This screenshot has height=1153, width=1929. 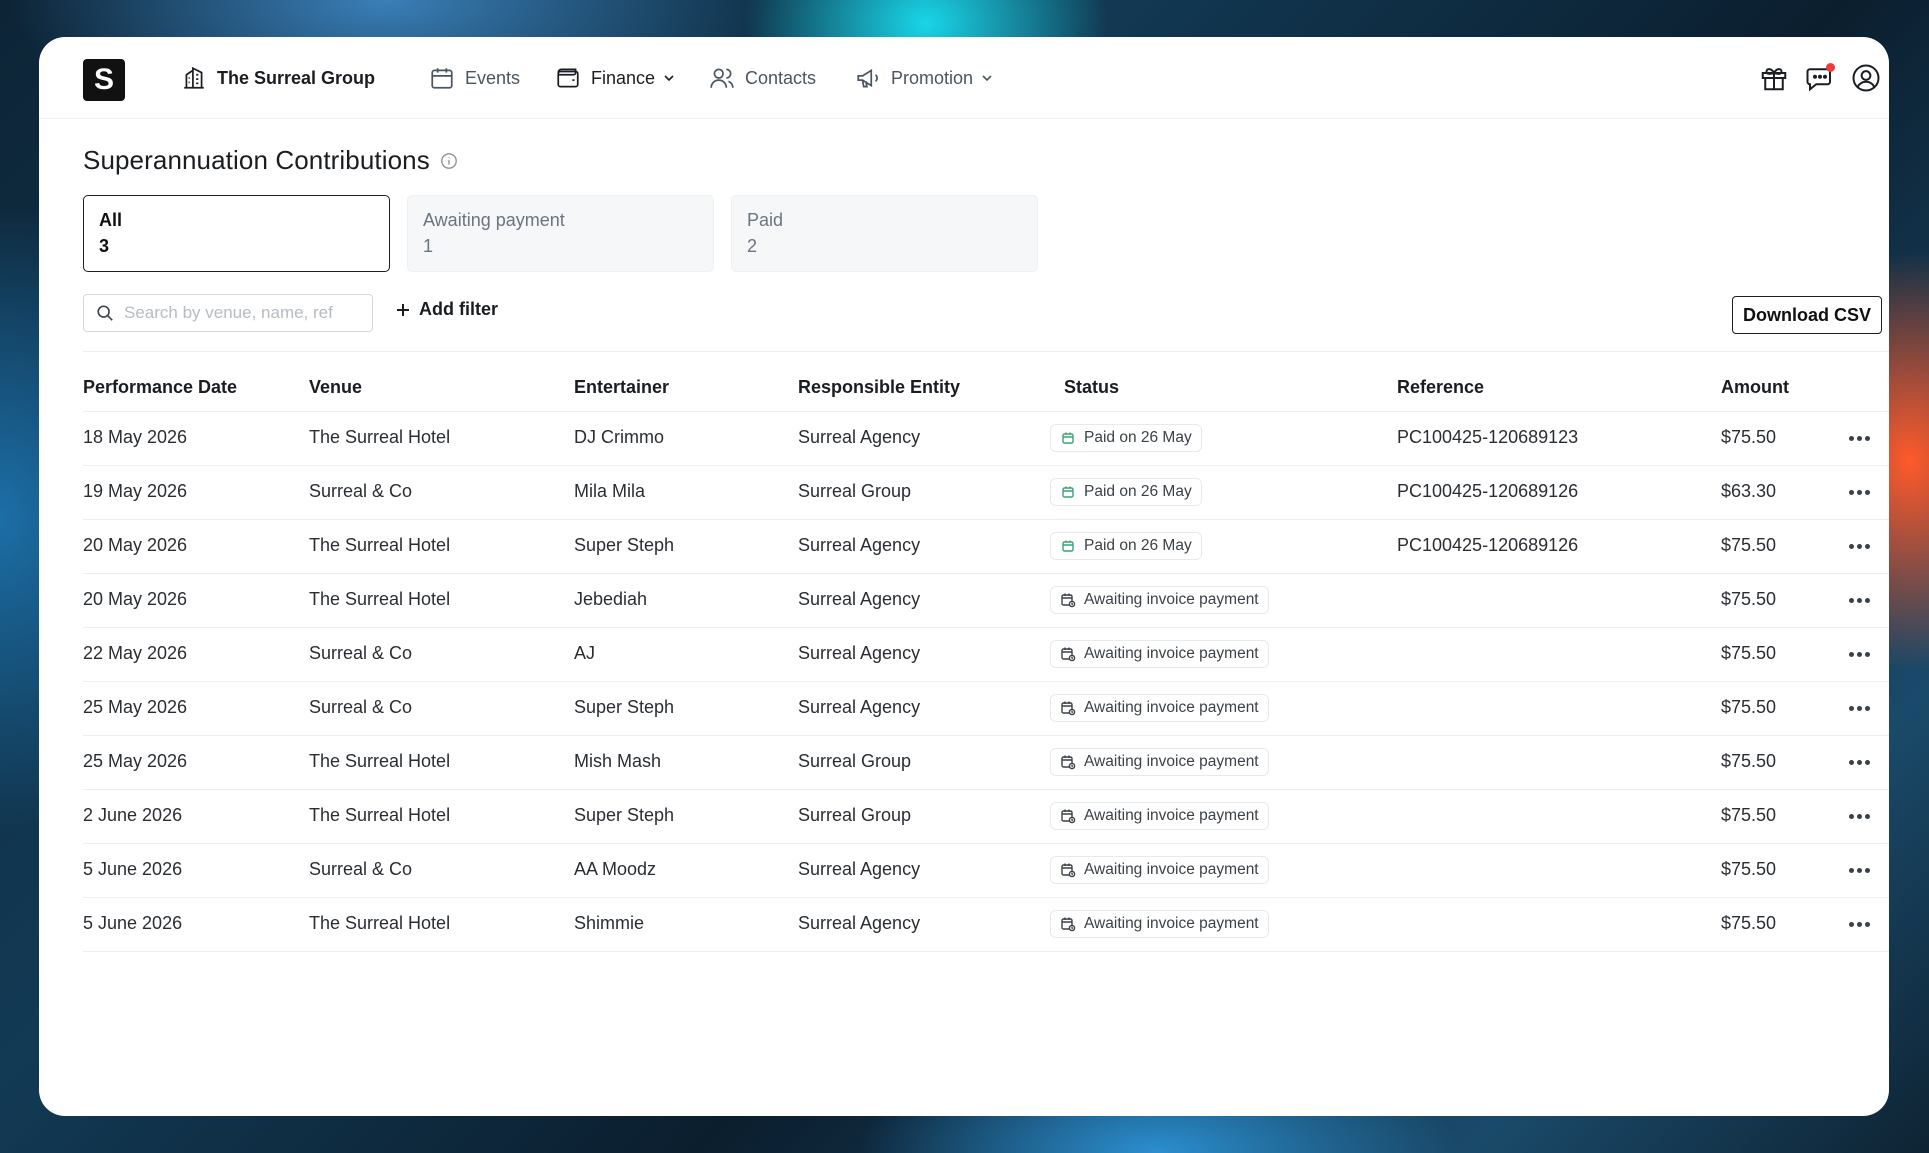 What do you see at coordinates (619, 437) in the screenshot?
I see `cell-entertainer: DJ Crimmo` at bounding box center [619, 437].